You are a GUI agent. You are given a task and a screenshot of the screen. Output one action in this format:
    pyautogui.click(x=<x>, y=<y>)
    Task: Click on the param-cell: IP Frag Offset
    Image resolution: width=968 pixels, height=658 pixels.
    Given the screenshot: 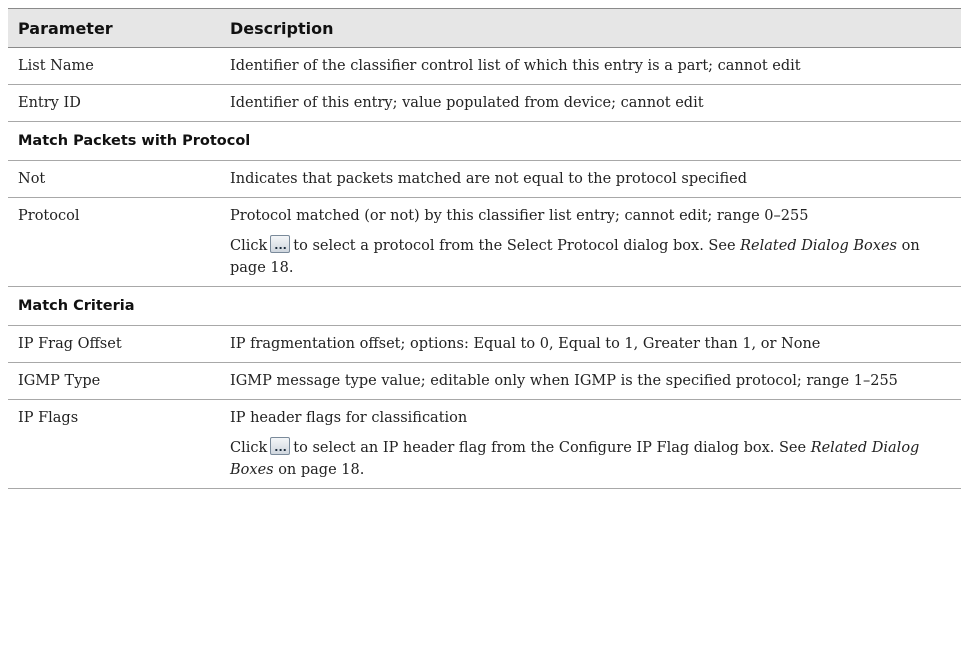 What is the action you would take?
    pyautogui.click(x=114, y=344)
    